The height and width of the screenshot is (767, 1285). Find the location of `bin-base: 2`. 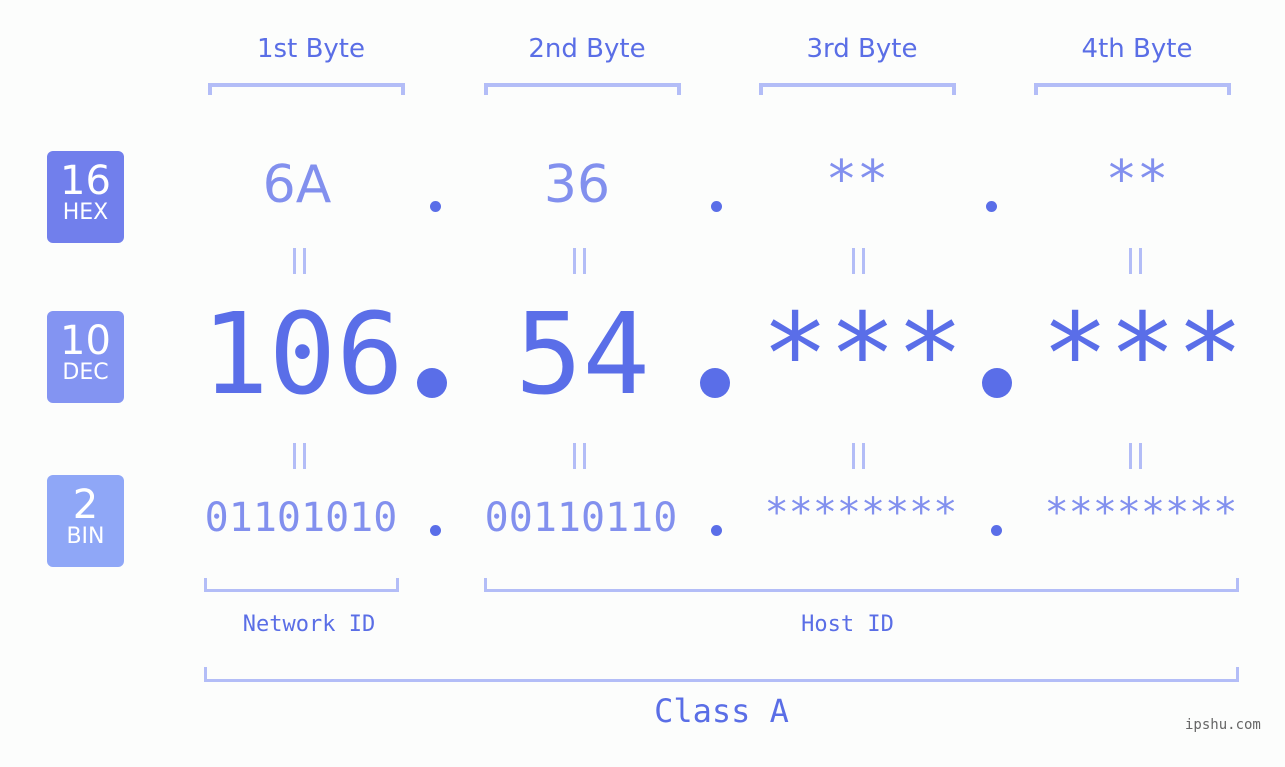

bin-base: 2 is located at coordinates (85, 505).